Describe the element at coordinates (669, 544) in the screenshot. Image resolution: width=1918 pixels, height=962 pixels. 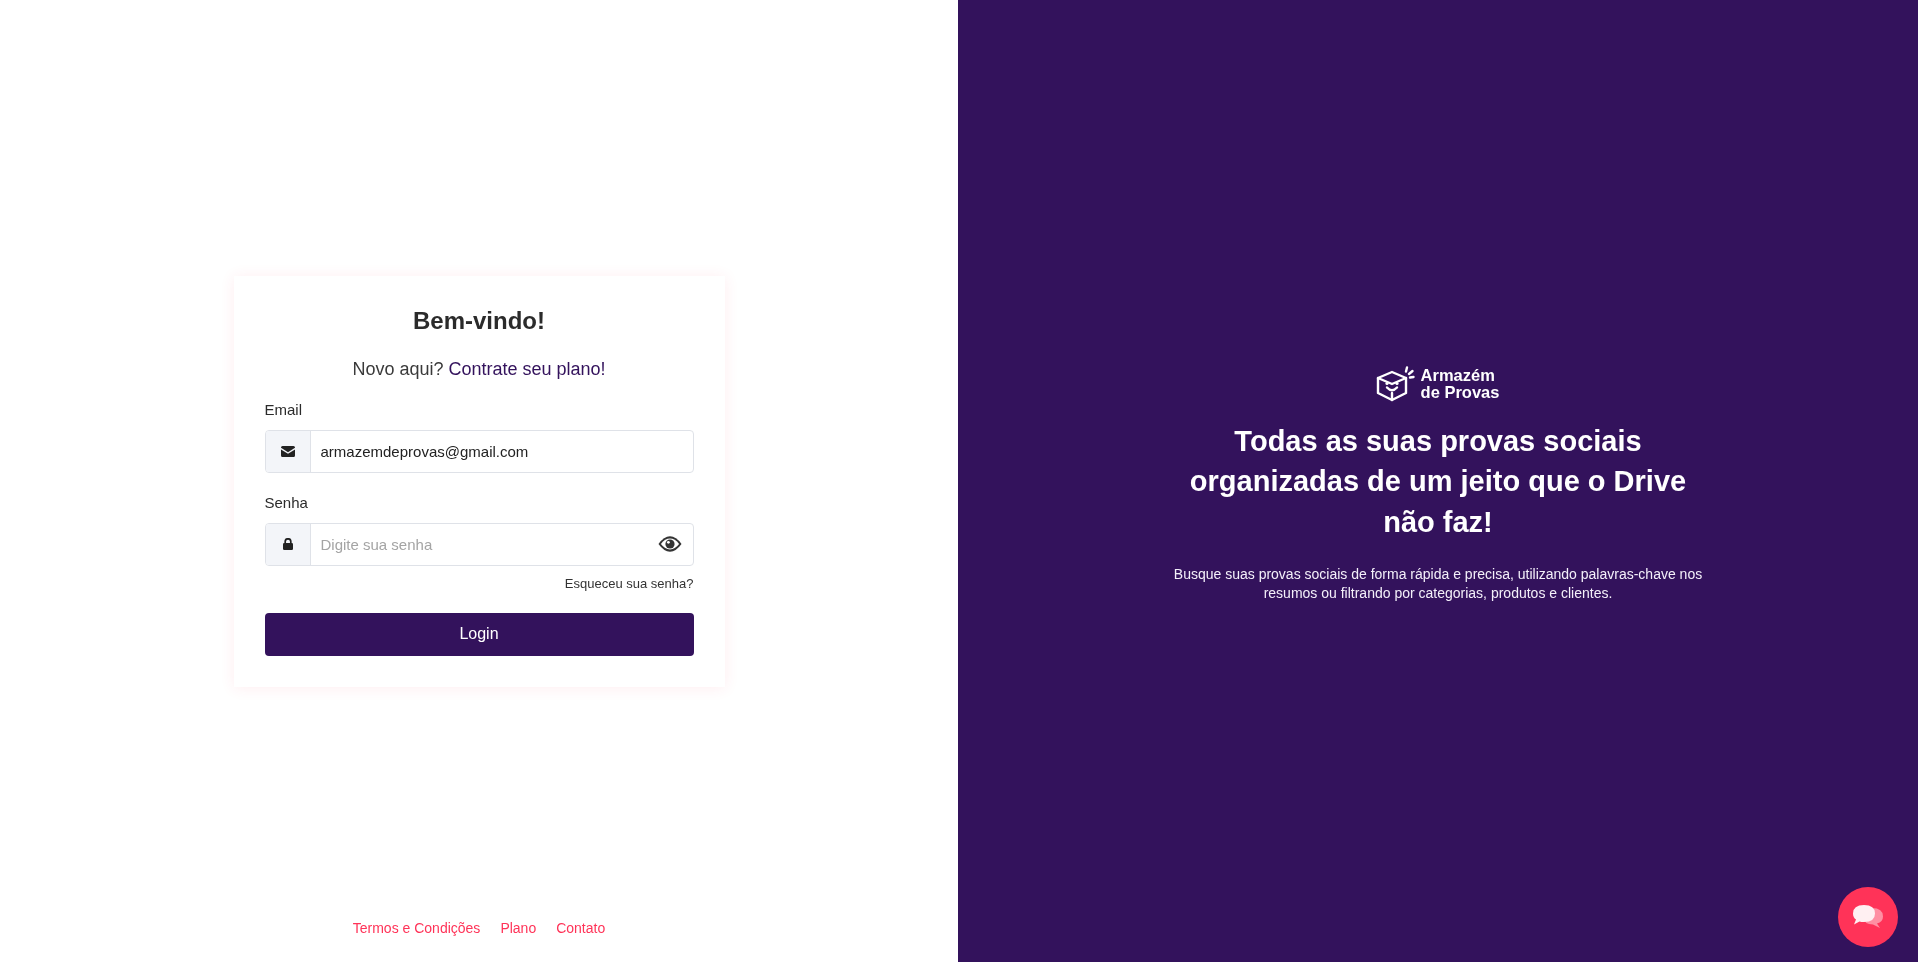
I see `eye-icon` at that location.